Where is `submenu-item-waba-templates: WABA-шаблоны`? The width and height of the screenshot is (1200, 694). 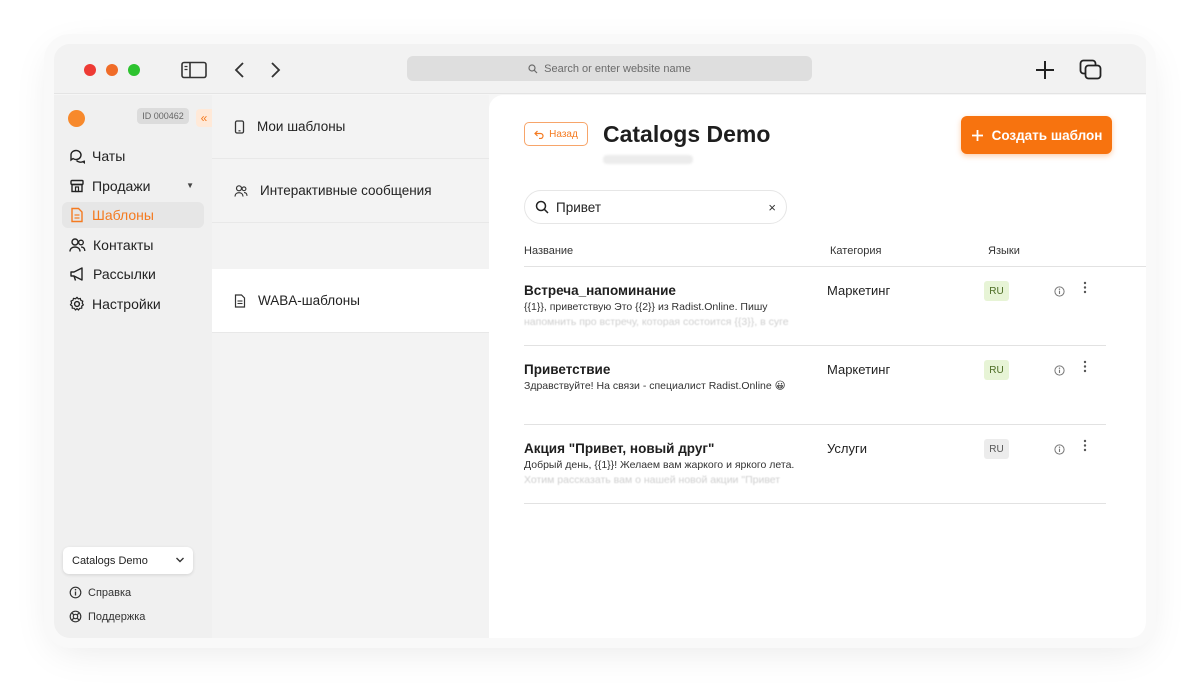
submenu-item-waba-templates: WABA-шаблоны is located at coordinates (350, 301).